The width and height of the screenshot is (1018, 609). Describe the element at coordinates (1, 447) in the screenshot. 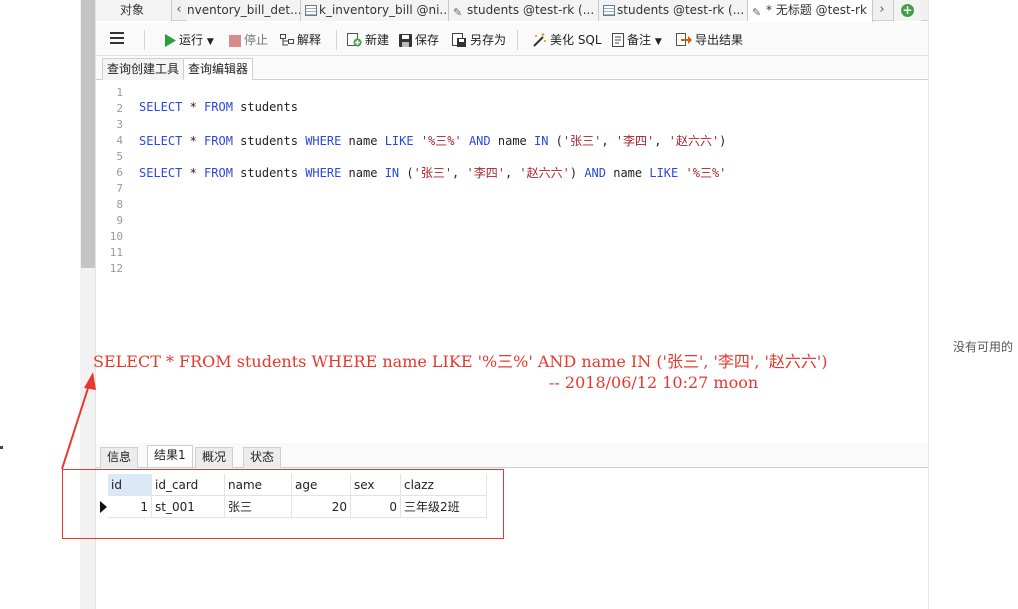

I see `edge-artifact` at that location.